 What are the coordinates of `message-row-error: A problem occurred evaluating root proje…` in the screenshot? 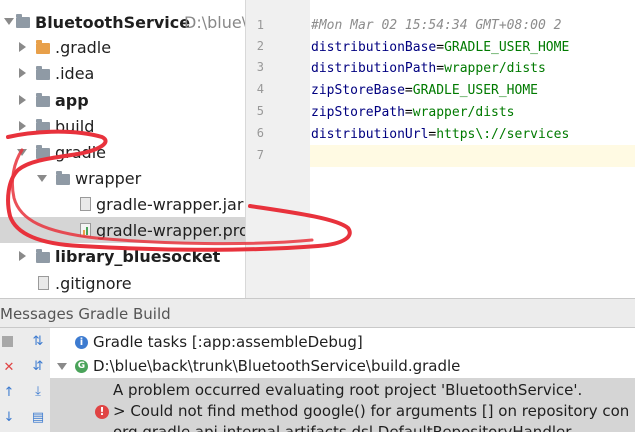 It's located at (342, 405).